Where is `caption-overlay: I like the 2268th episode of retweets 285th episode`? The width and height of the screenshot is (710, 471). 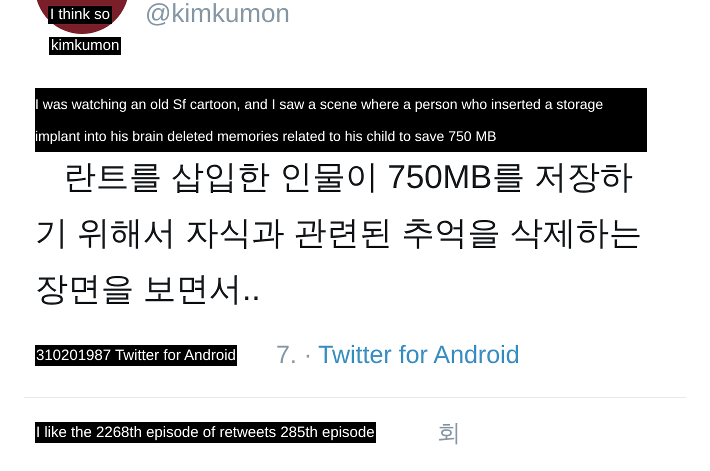 caption-overlay: I like the 2268th episode of retweets 285th episode is located at coordinates (205, 432).